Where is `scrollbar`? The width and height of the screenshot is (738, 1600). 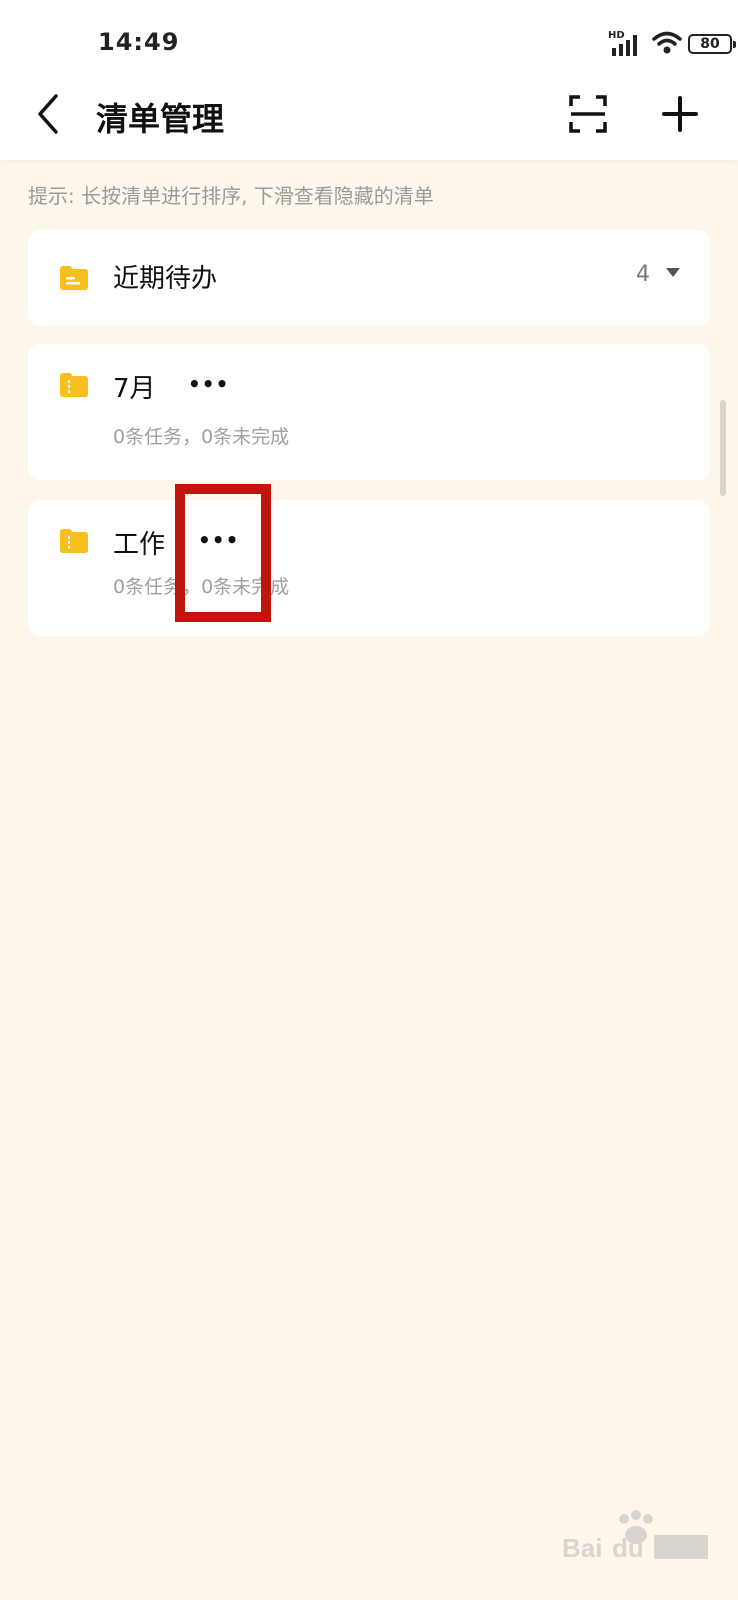 scrollbar is located at coordinates (723, 448).